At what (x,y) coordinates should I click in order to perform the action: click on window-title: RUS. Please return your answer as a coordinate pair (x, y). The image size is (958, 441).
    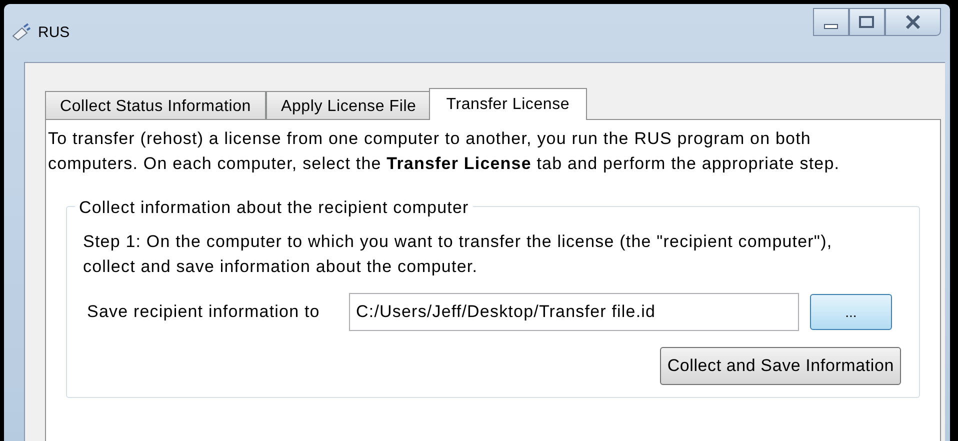
    Looking at the image, I should click on (54, 33).